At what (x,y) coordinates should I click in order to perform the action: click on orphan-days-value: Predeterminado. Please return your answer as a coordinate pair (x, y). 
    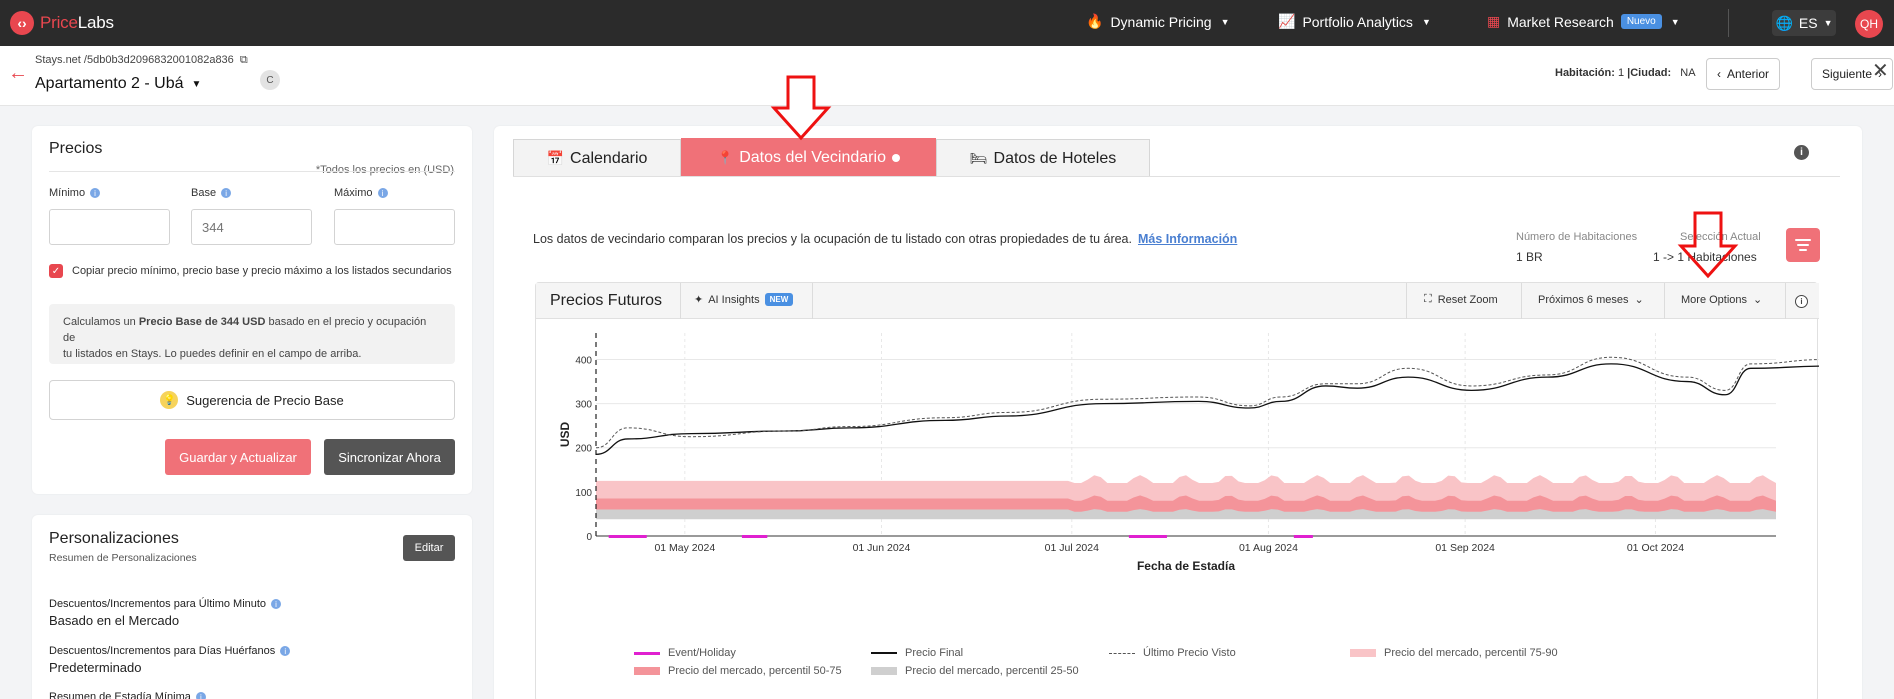
    Looking at the image, I should click on (95, 667).